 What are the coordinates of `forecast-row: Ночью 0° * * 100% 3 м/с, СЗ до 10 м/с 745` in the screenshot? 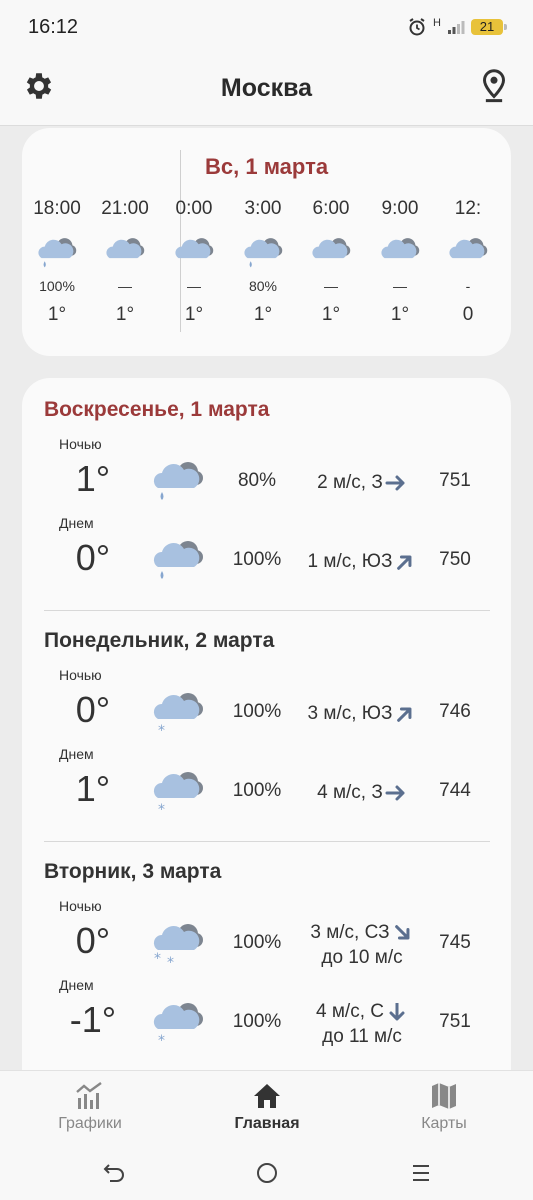 It's located at (266, 937).